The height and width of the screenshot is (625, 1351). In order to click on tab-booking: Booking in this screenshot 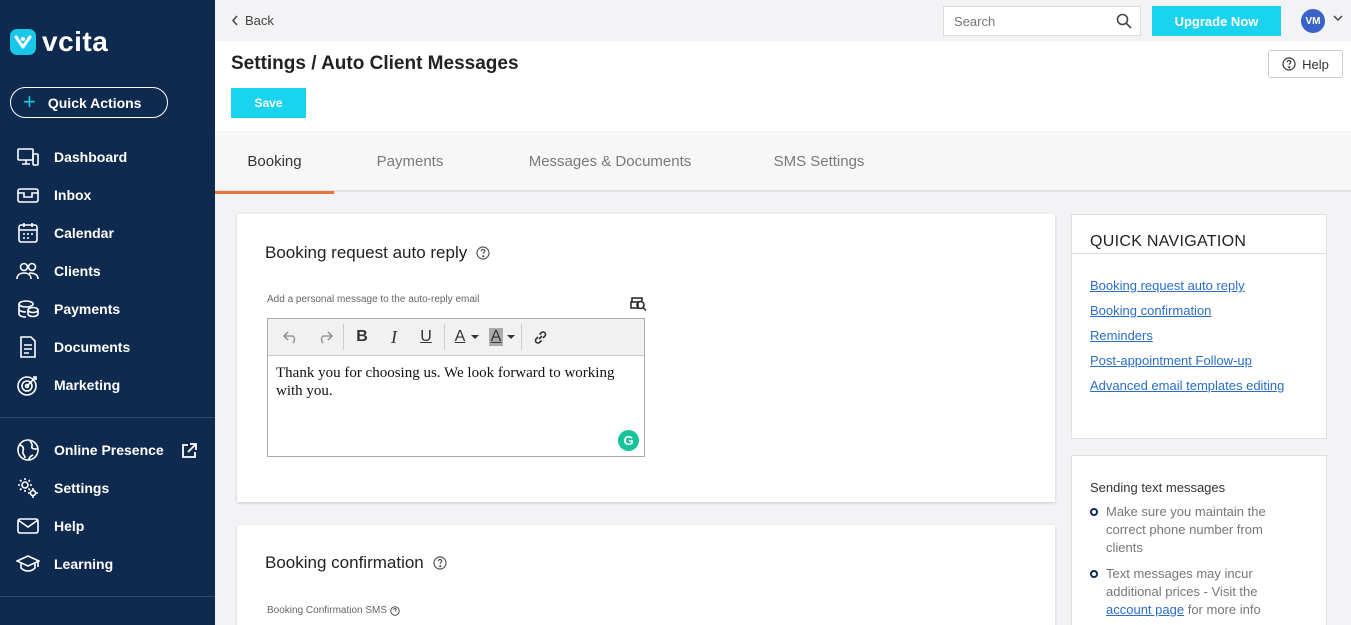, I will do `click(274, 162)`.